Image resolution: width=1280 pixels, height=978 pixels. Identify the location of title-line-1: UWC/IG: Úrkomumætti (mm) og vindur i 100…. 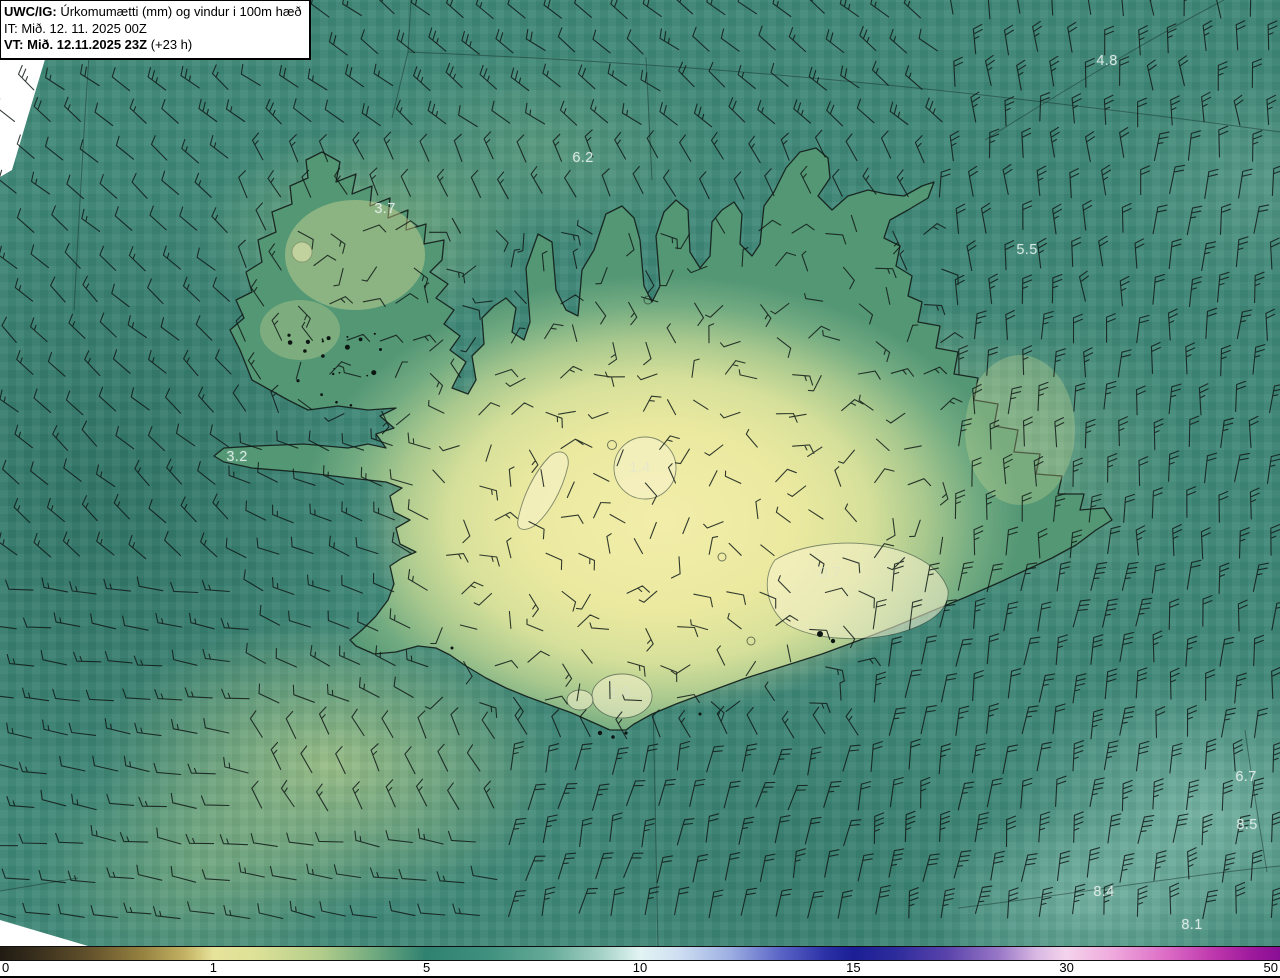
(153, 11).